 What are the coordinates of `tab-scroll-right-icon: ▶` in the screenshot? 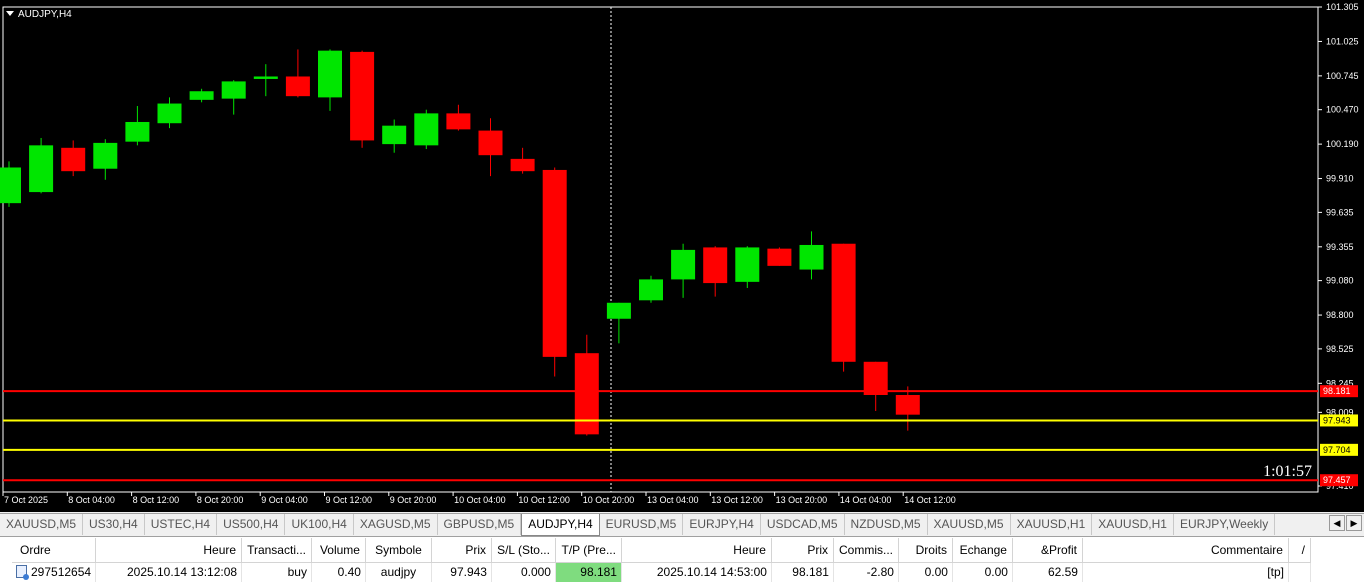 It's located at (1354, 523).